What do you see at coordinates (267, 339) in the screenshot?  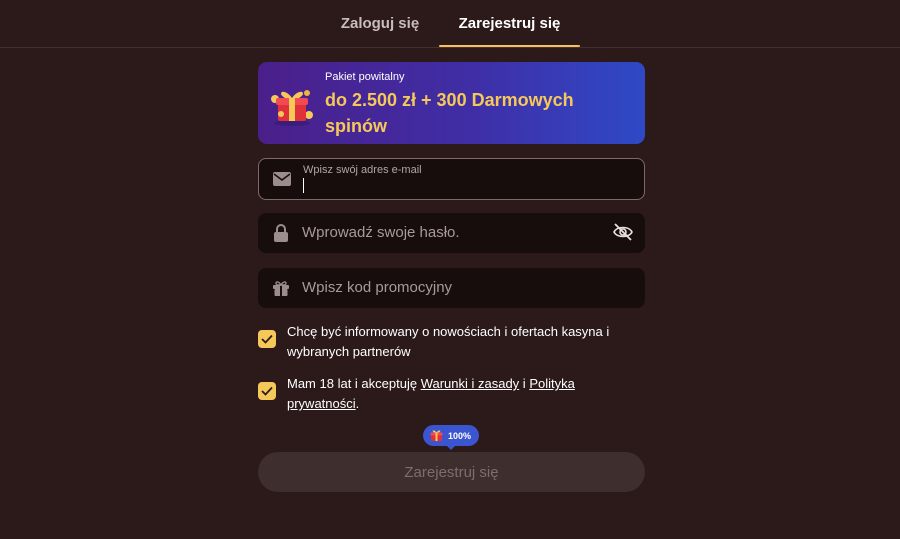 I see `marketing-consent-checkbox` at bounding box center [267, 339].